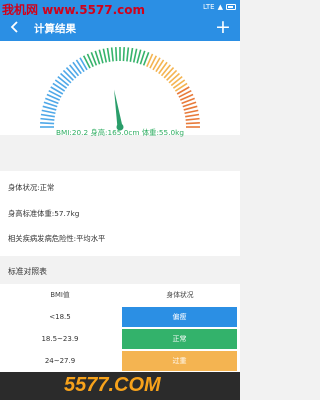 The height and width of the screenshot is (400, 320). I want to click on table-row: 24~27.9 过重, so click(120, 361).